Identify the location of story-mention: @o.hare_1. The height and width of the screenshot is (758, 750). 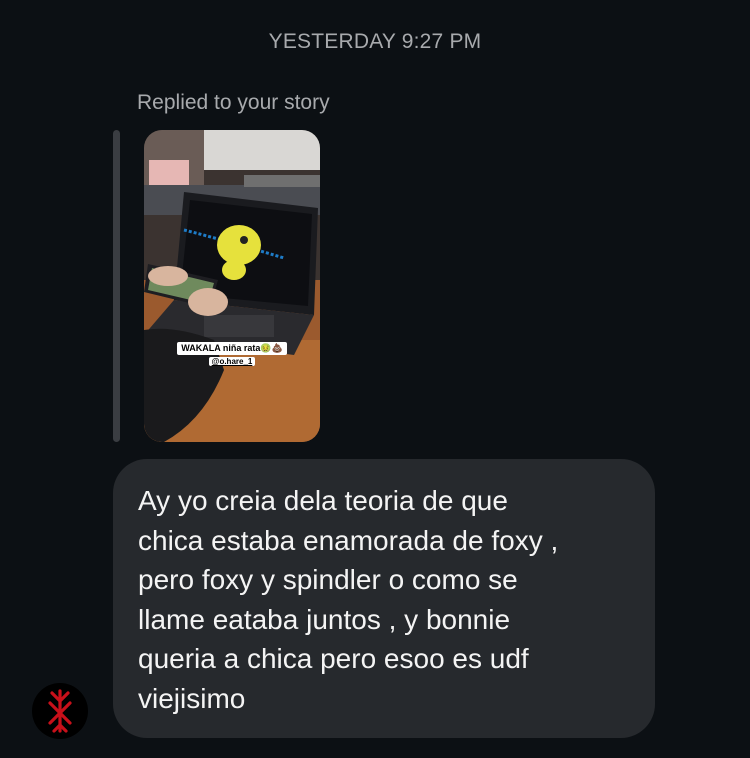
(232, 360).